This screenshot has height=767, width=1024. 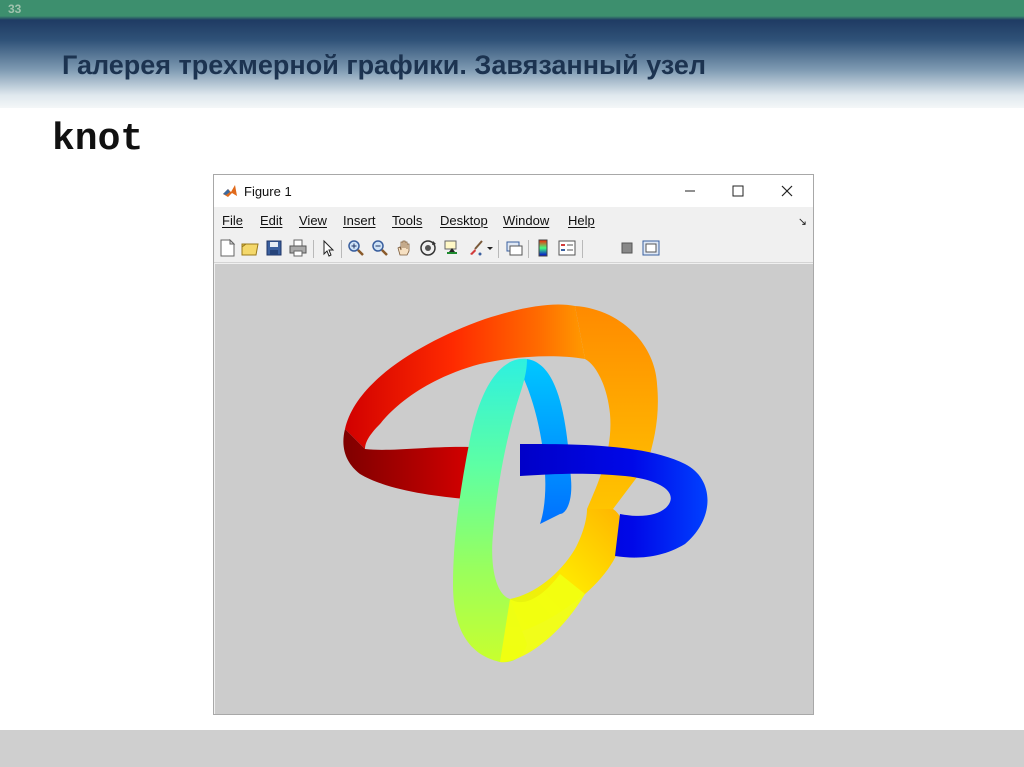 I want to click on menu-insert: Insert, so click(x=359, y=220).